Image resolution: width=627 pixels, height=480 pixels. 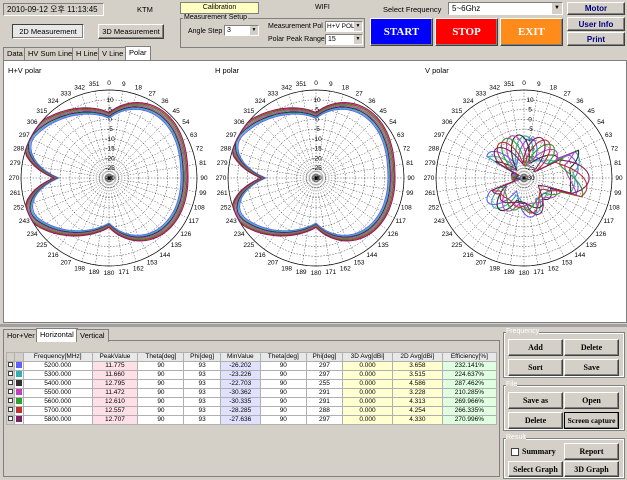 I want to click on user-info-button: User Info, so click(x=596, y=24).